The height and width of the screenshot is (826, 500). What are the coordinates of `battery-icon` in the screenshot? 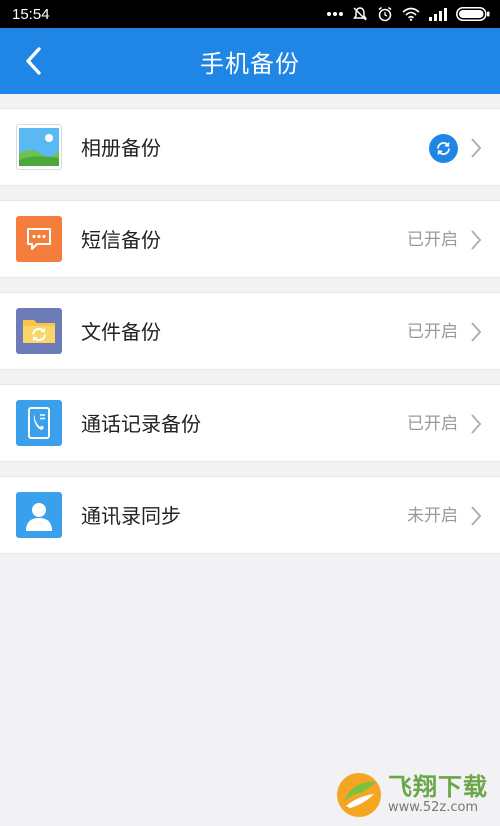 It's located at (473, 14).